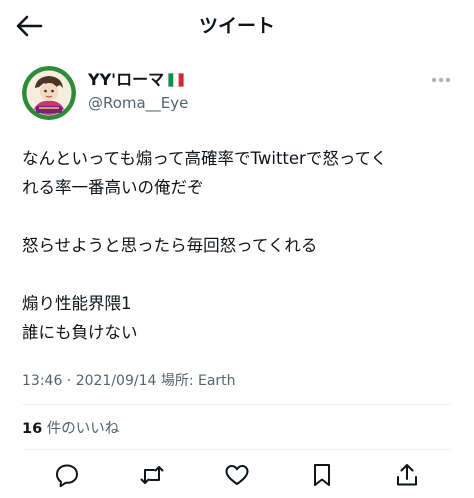 This screenshot has width=474, height=498. I want to click on page-title: ツイート, so click(236, 26).